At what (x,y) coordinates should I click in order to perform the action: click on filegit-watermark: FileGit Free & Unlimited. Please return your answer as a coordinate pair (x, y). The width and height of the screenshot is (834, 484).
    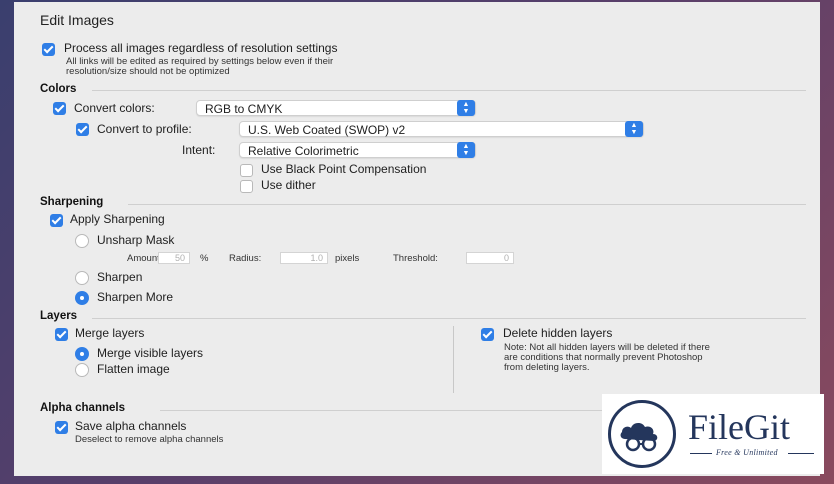
    Looking at the image, I should click on (713, 434).